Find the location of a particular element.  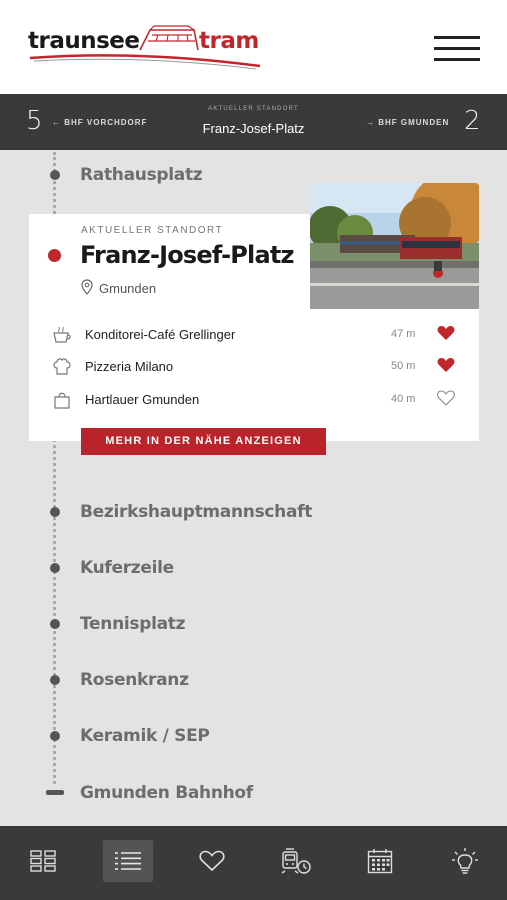

hamburger-menu-button is located at coordinates (457, 49).